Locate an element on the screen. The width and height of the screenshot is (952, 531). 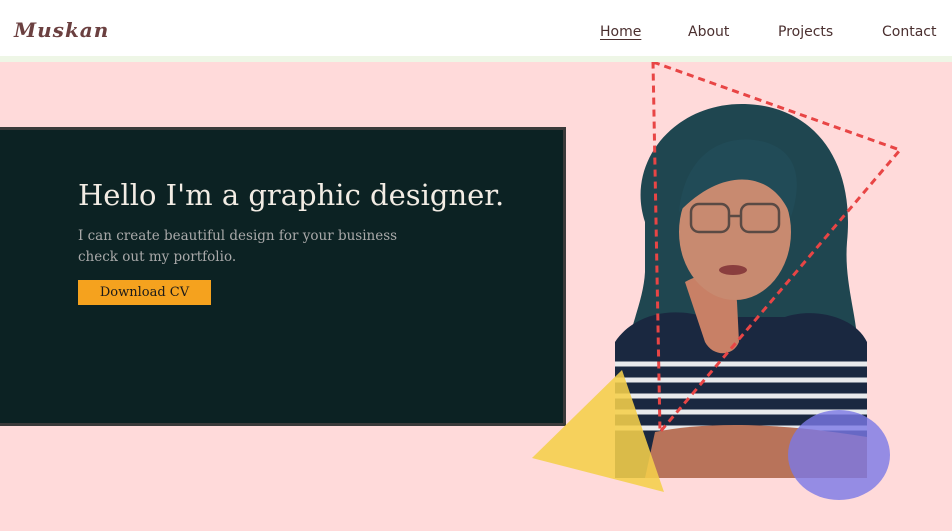
site-header: Muskan Home About Projects Contact is located at coordinates (476, 31).